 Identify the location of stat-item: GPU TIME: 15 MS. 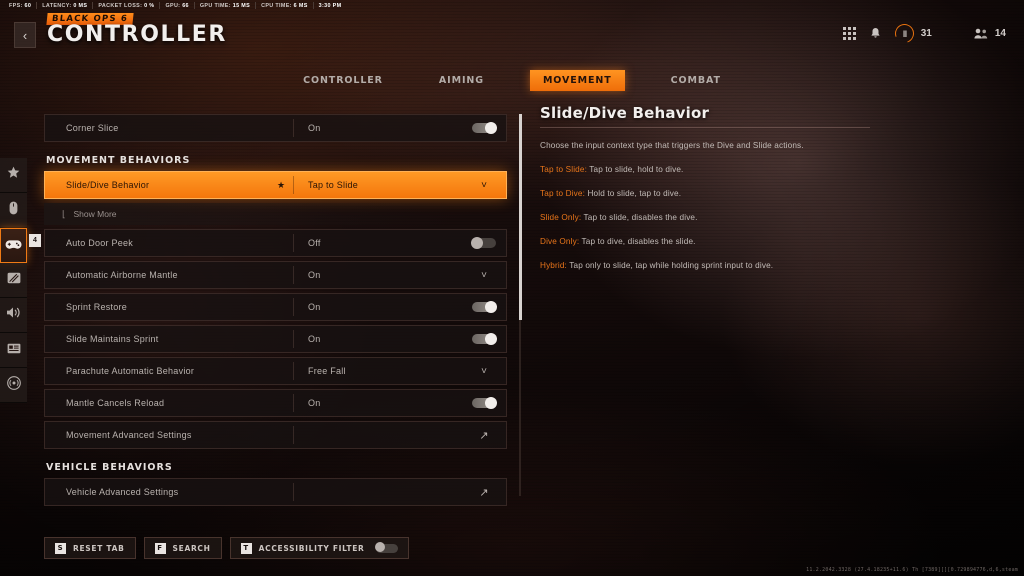
(225, 5).